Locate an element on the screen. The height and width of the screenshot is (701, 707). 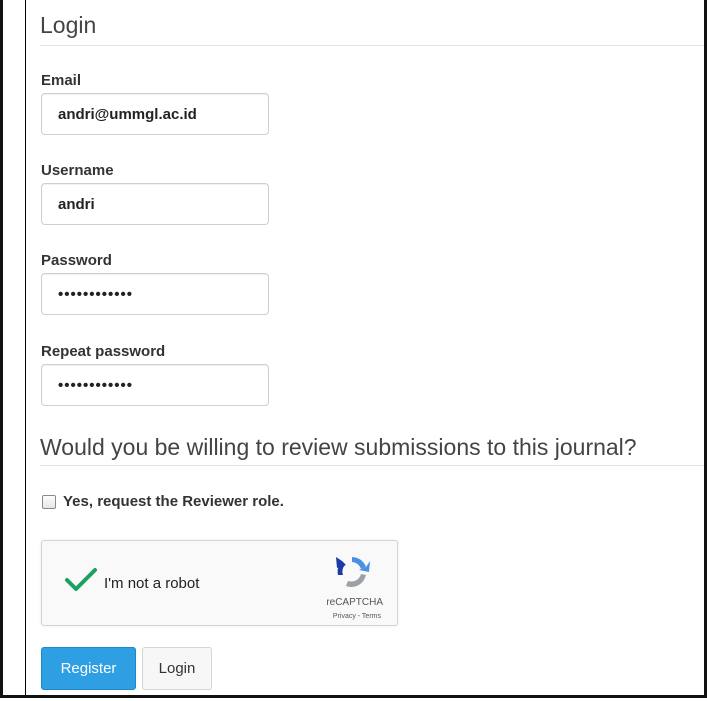
register-button: Register is located at coordinates (88, 668).